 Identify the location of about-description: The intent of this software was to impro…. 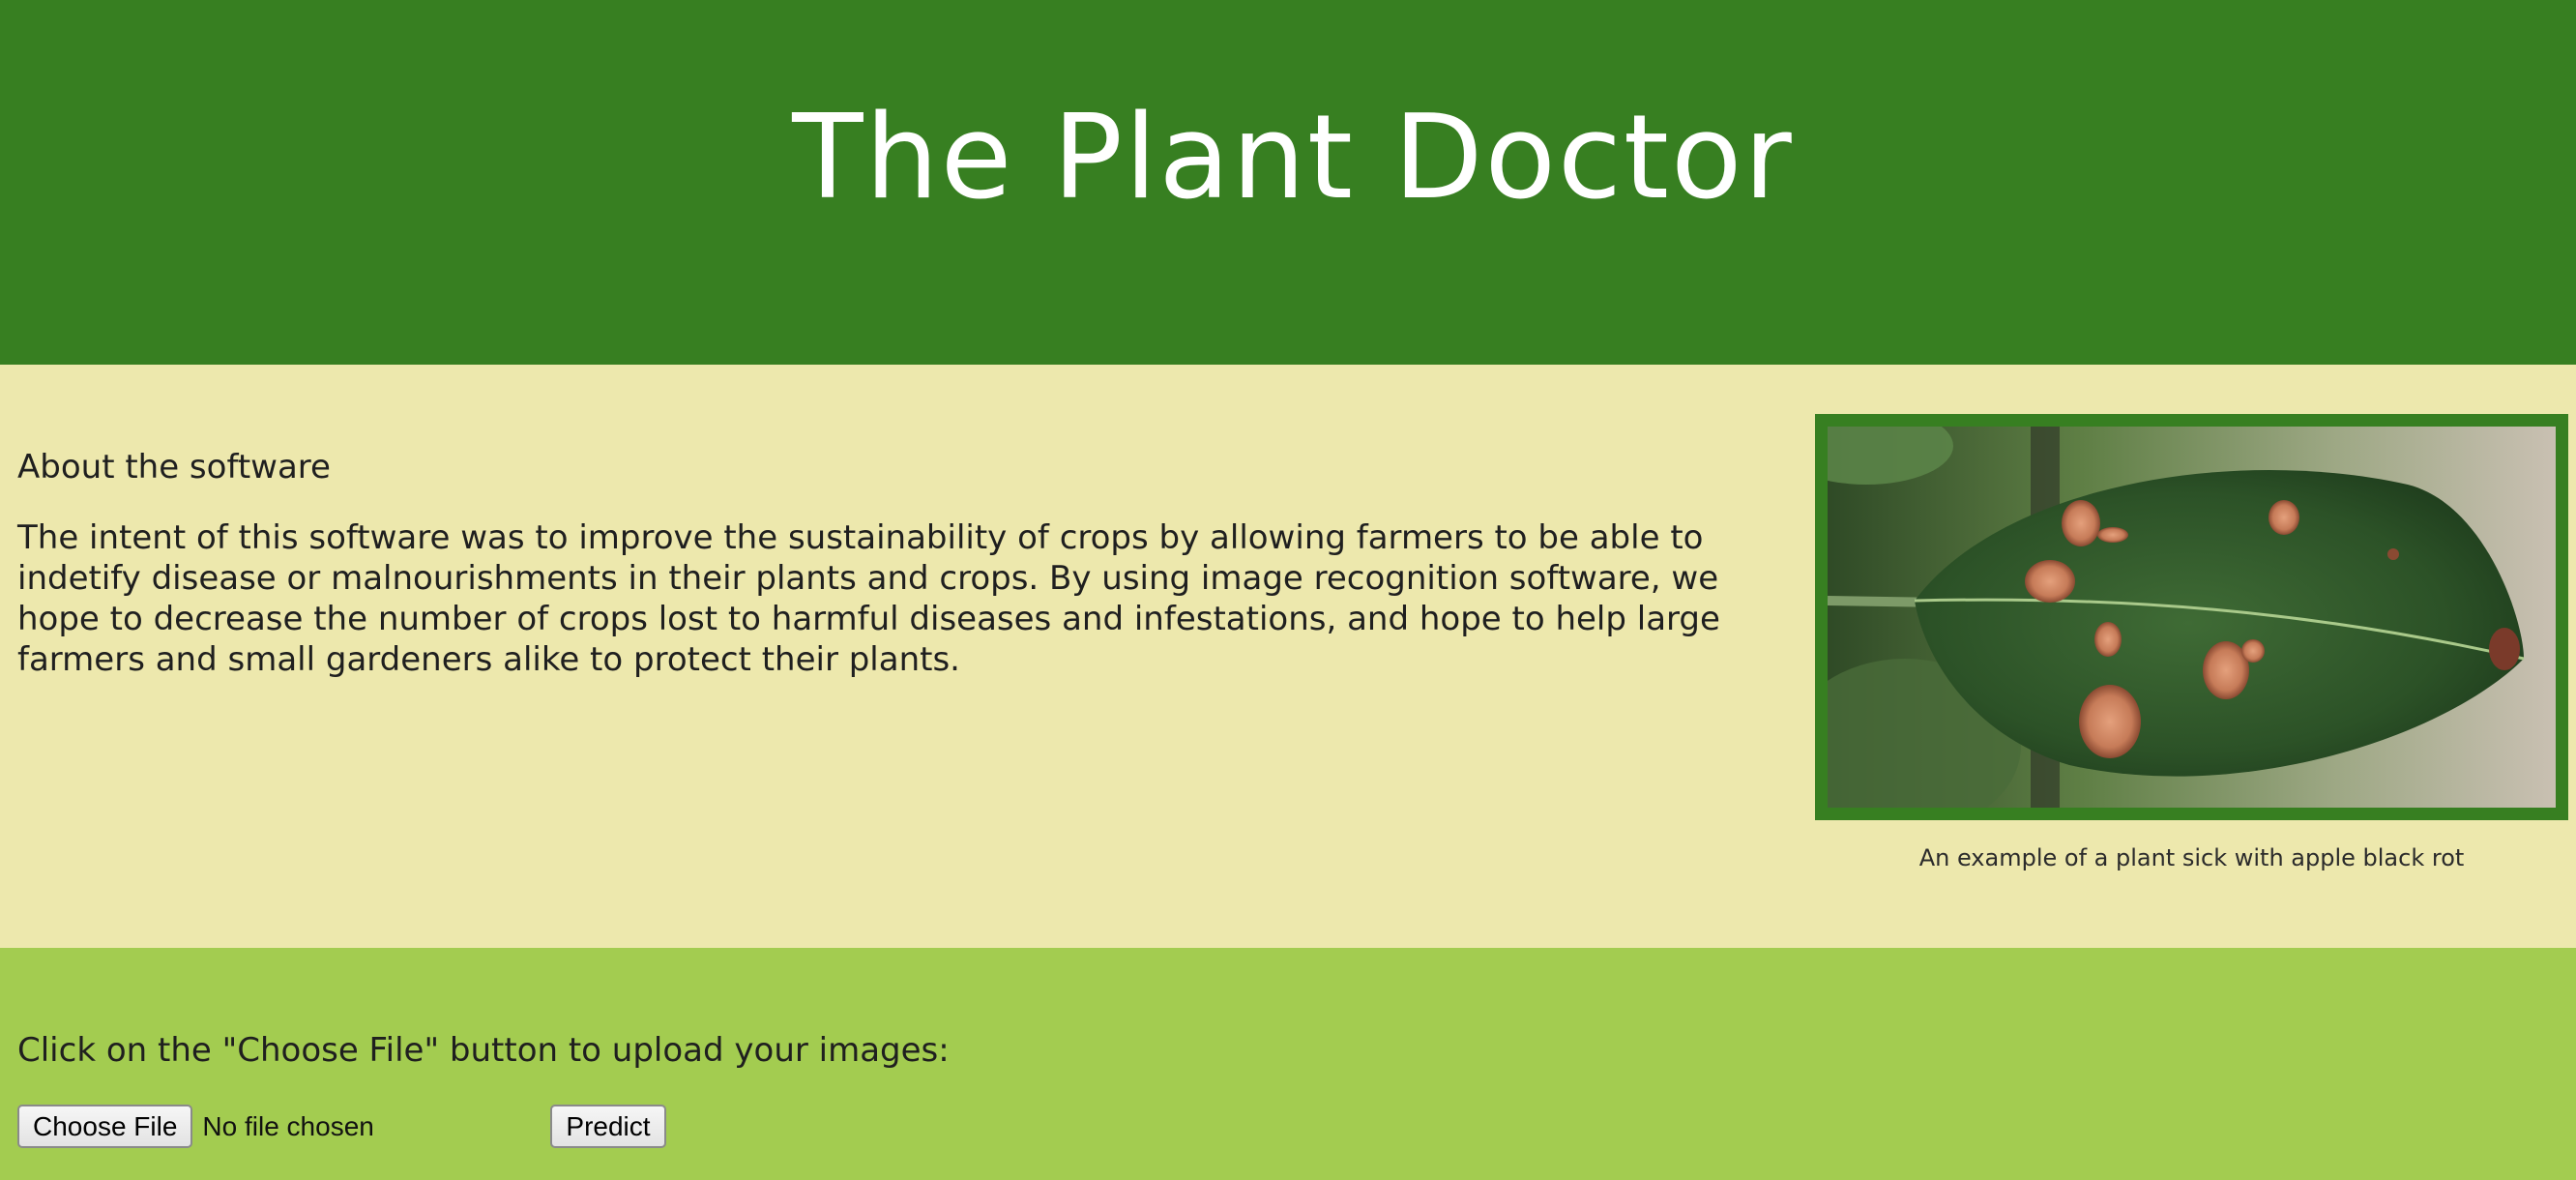
(868, 598).